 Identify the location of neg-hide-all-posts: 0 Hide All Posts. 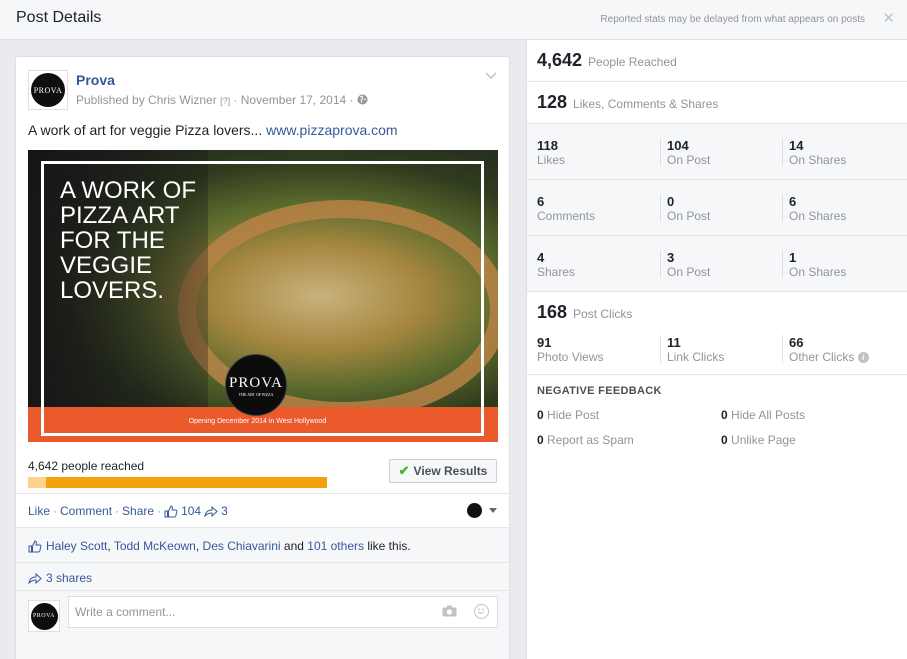
(763, 415).